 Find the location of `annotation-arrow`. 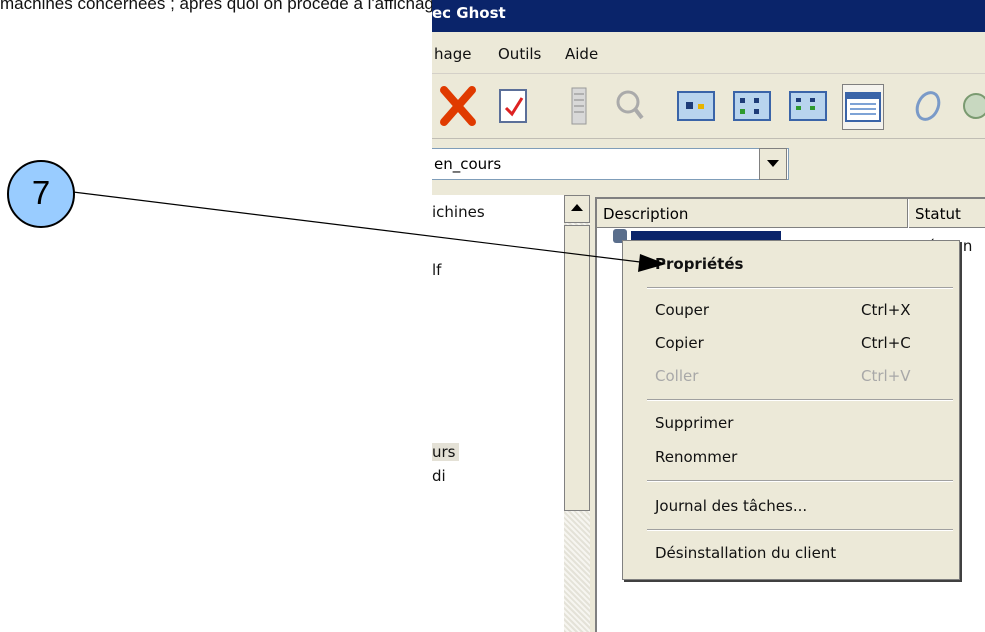

annotation-arrow is located at coordinates (369, 231).